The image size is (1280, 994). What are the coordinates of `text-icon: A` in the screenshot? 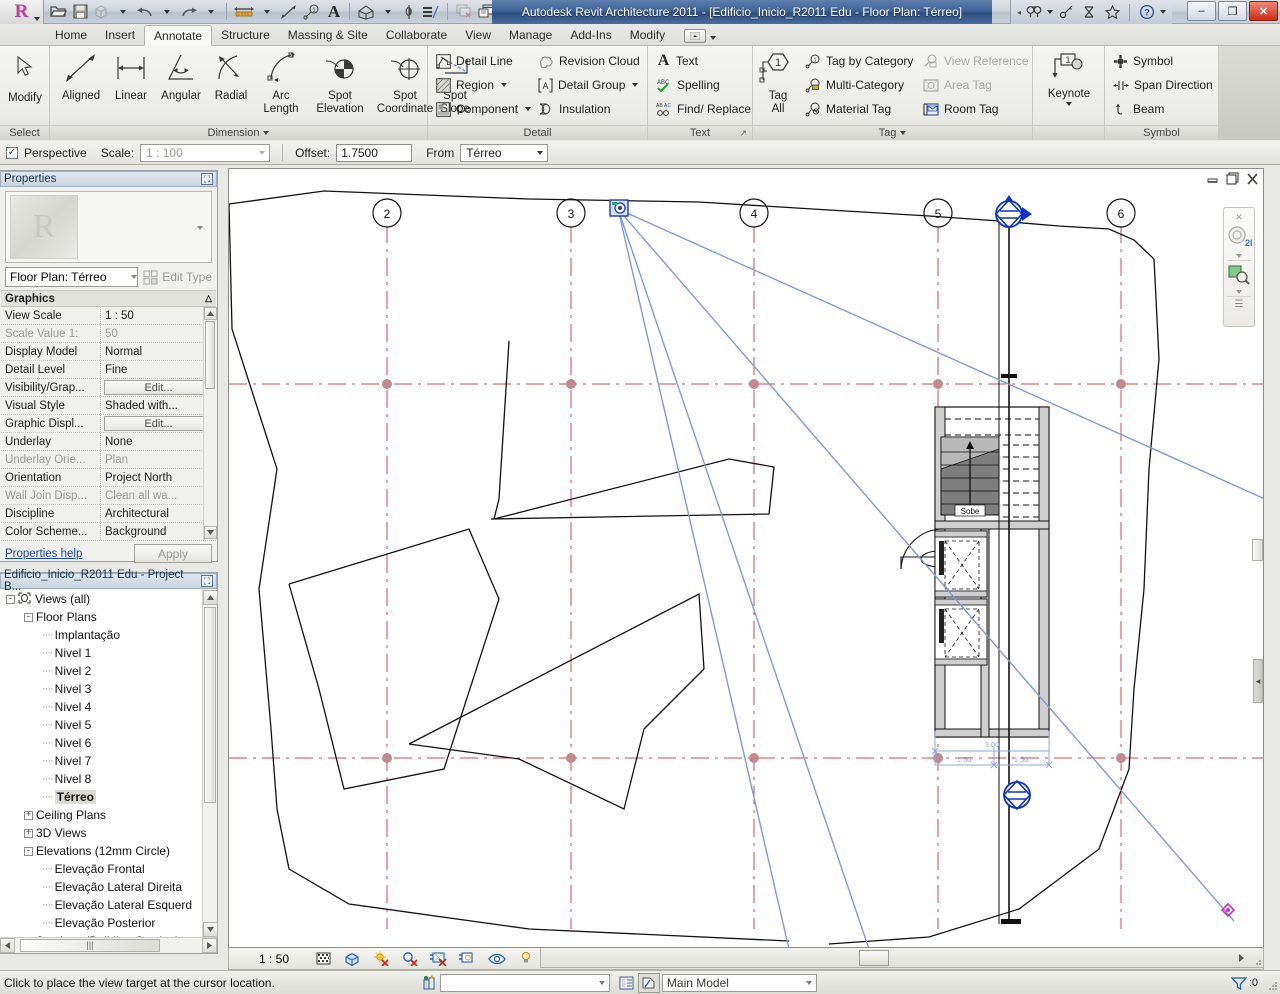 It's located at (334, 12).